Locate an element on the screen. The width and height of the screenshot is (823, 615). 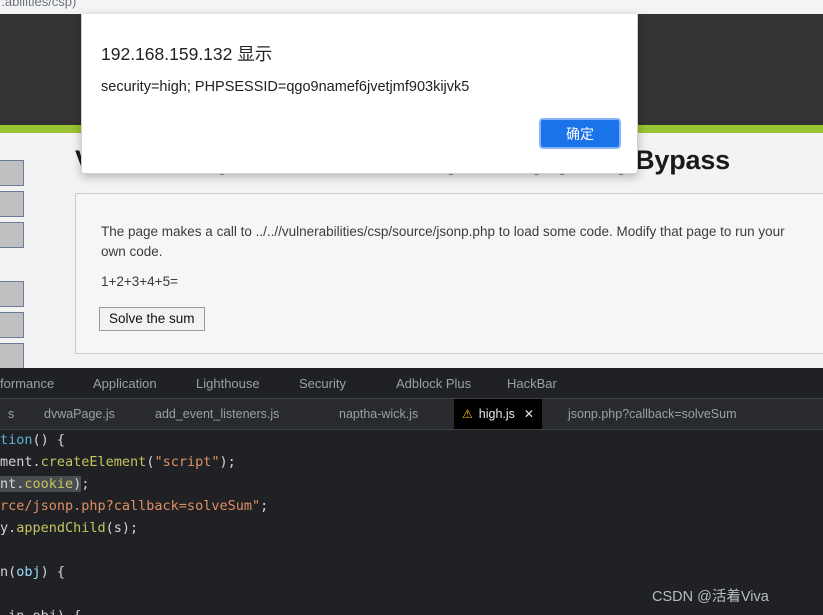
file-tab-label: high.js is located at coordinates (496, 414).